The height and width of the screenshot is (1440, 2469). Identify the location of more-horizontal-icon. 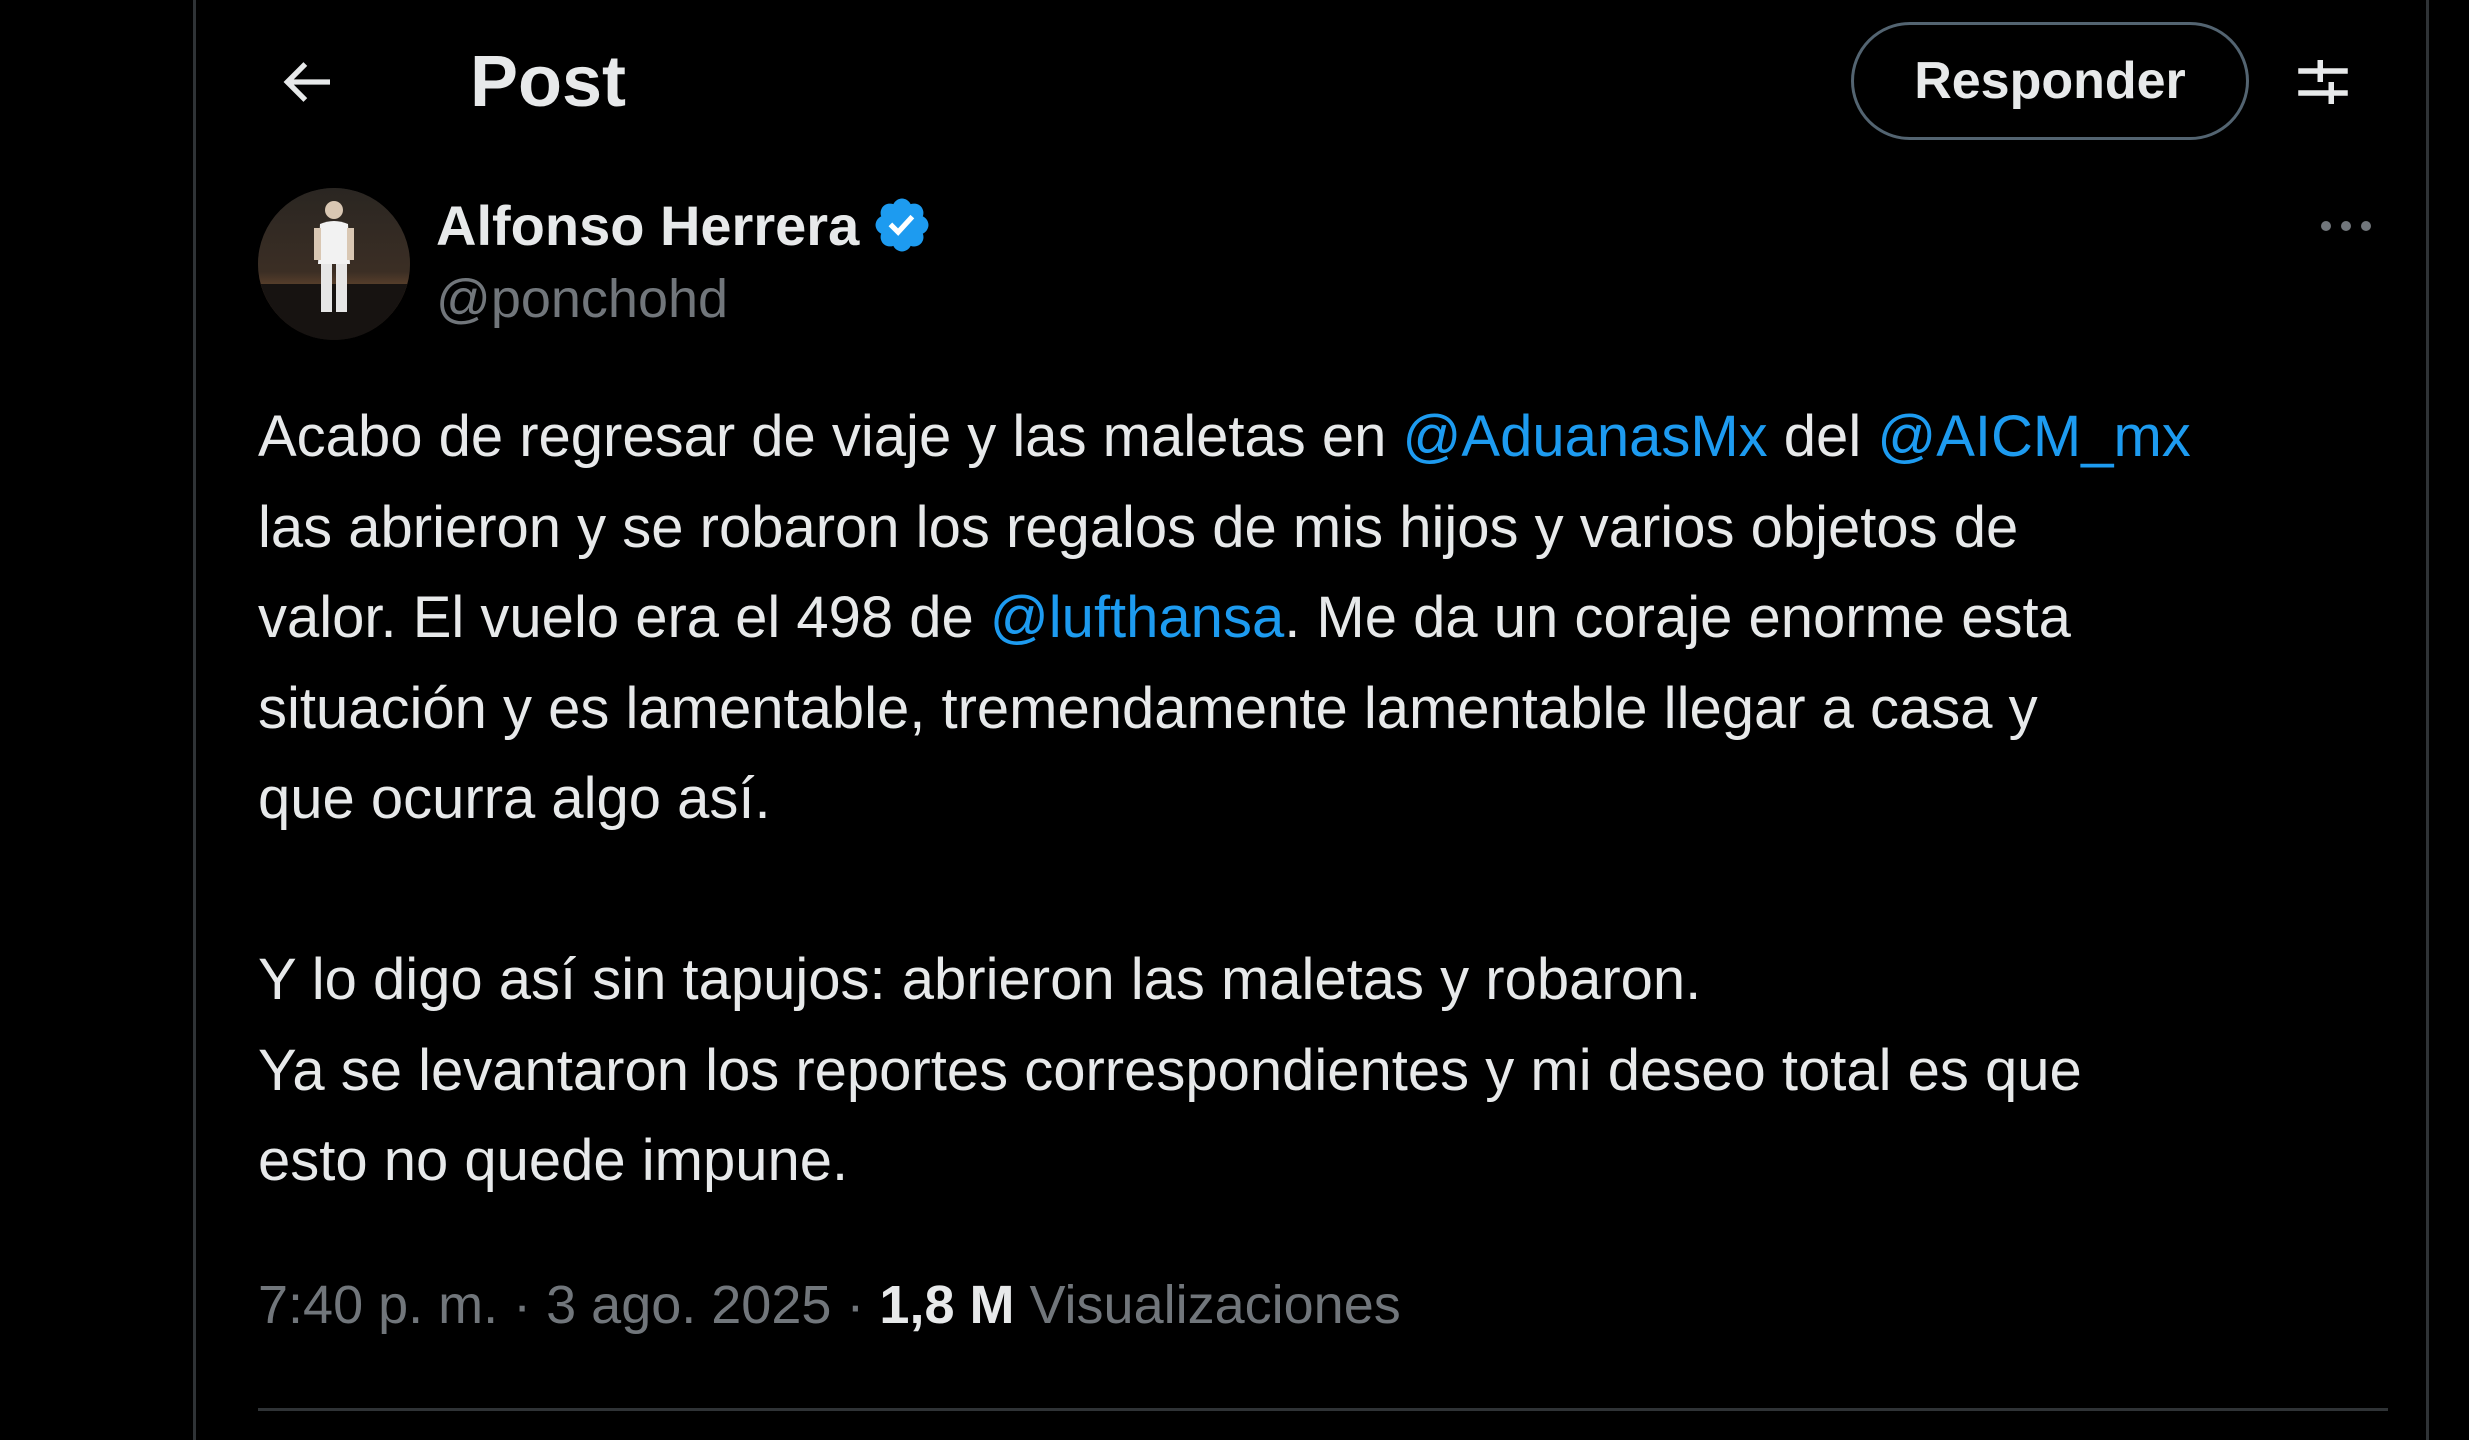
(2346, 226).